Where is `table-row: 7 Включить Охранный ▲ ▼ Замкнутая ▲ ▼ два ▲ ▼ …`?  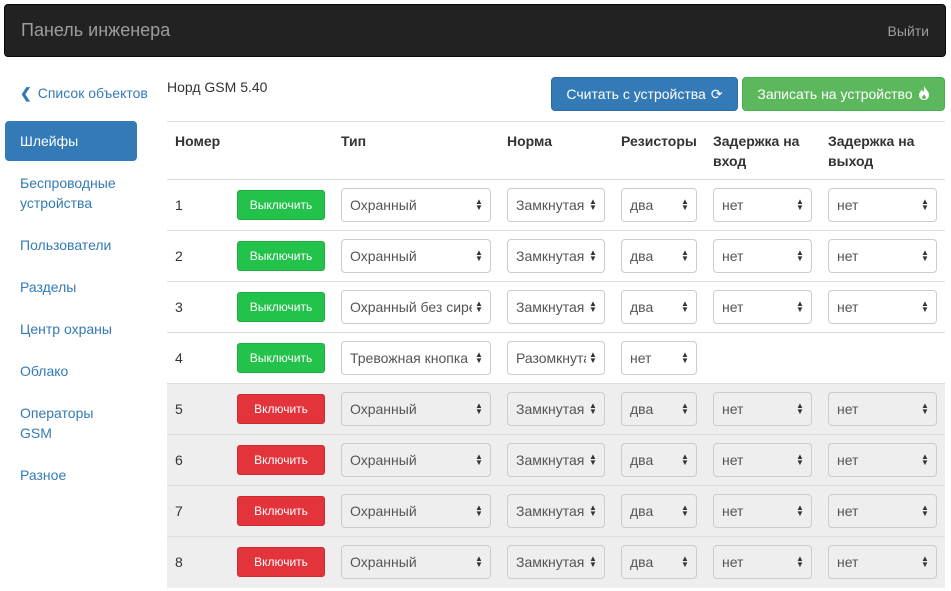 table-row: 7 Включить Охранный ▲ ▼ Замкнутая ▲ ▼ два ▲ ▼ … is located at coordinates (556, 511).